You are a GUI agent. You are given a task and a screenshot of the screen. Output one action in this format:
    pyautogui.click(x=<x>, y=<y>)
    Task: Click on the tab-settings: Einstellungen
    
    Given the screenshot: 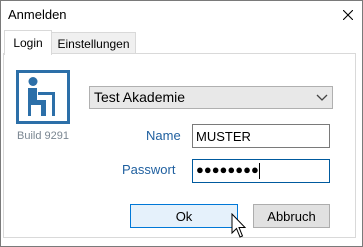 What is the action you would take?
    pyautogui.click(x=94, y=43)
    